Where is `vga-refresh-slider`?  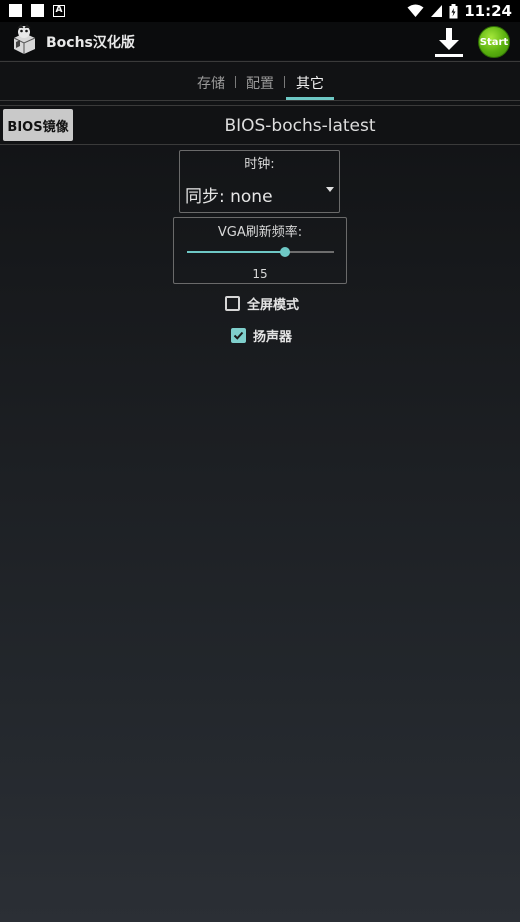 vga-refresh-slider is located at coordinates (260, 252).